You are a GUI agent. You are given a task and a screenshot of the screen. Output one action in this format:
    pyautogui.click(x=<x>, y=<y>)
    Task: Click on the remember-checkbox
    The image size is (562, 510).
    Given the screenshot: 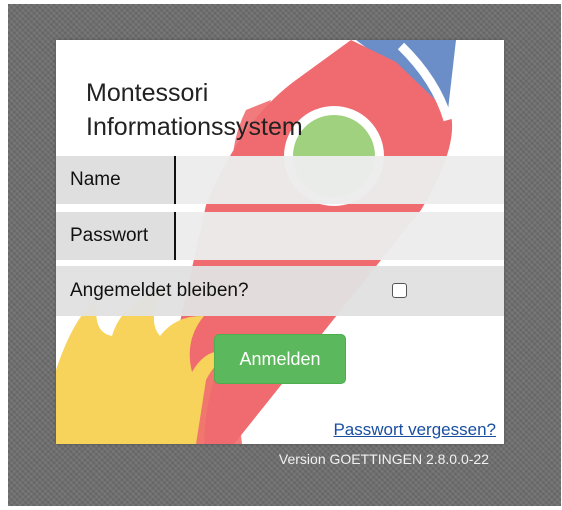 What is the action you would take?
    pyautogui.click(x=399, y=290)
    